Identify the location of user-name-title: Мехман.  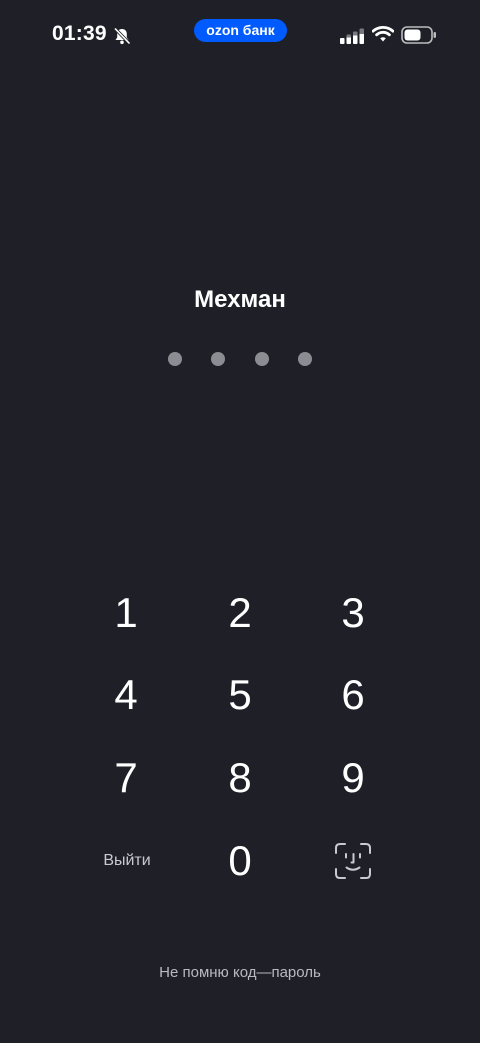
(240, 299).